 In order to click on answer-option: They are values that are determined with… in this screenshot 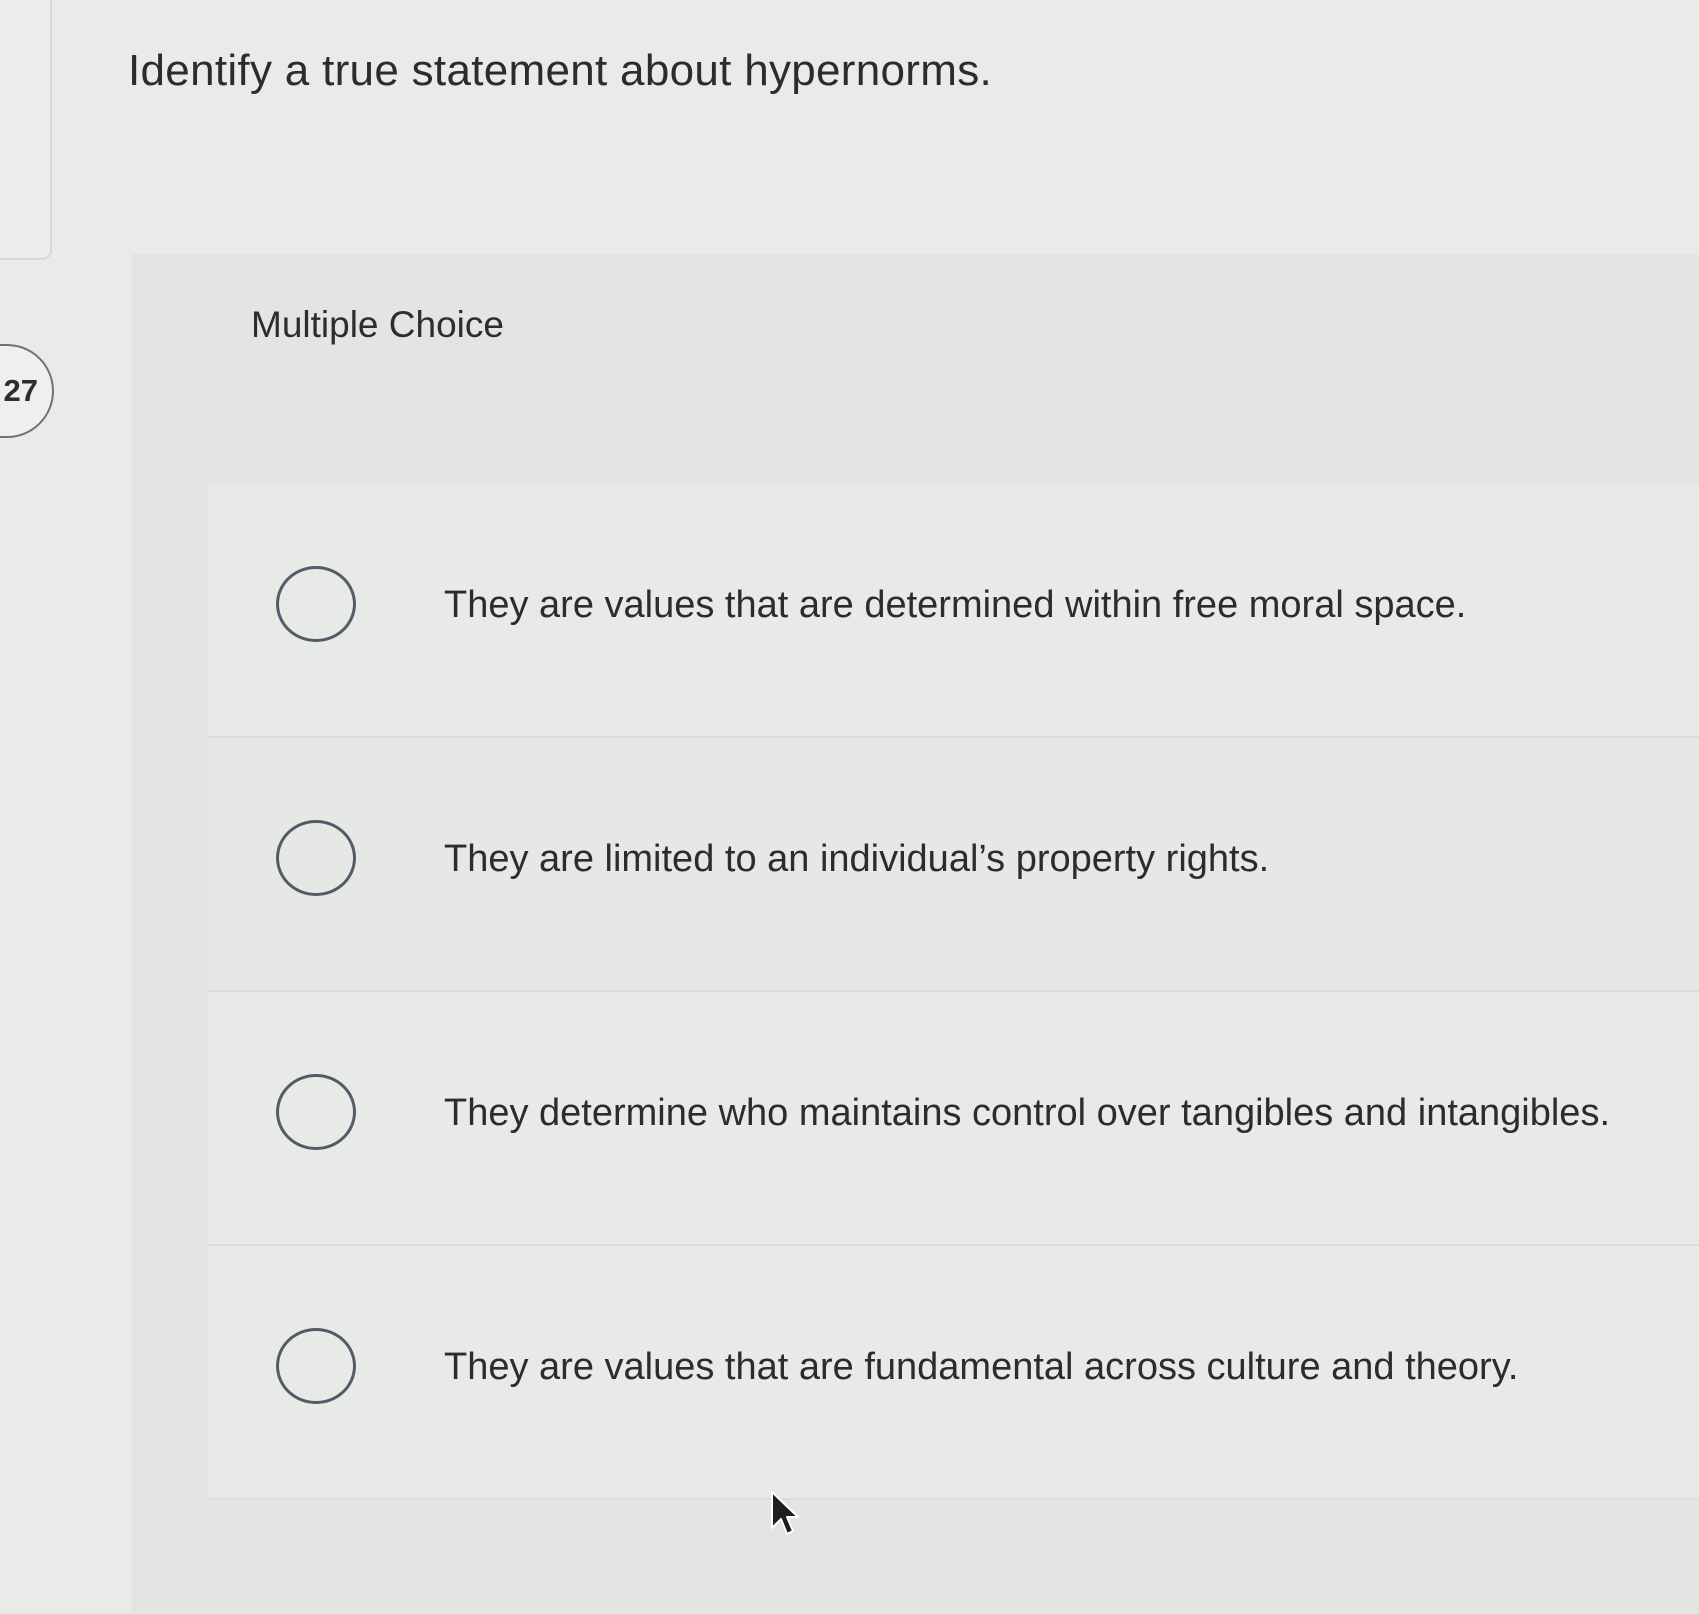, I will do `click(953, 611)`.